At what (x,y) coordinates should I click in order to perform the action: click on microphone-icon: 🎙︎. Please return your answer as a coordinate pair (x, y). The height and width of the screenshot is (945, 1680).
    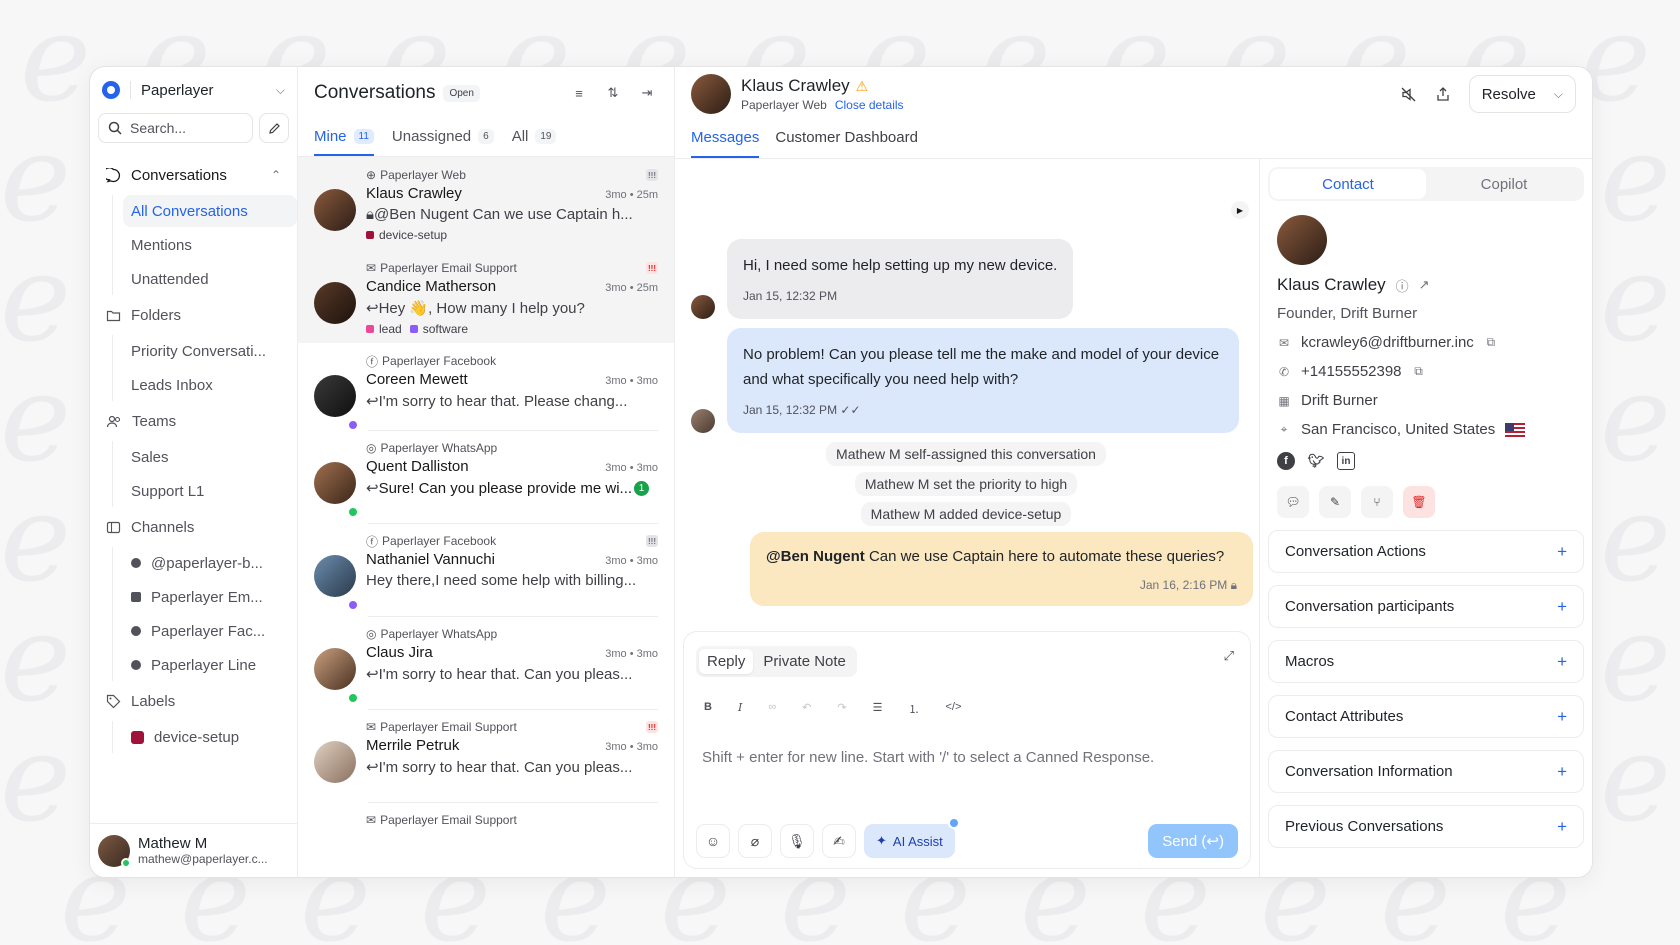
    Looking at the image, I should click on (797, 841).